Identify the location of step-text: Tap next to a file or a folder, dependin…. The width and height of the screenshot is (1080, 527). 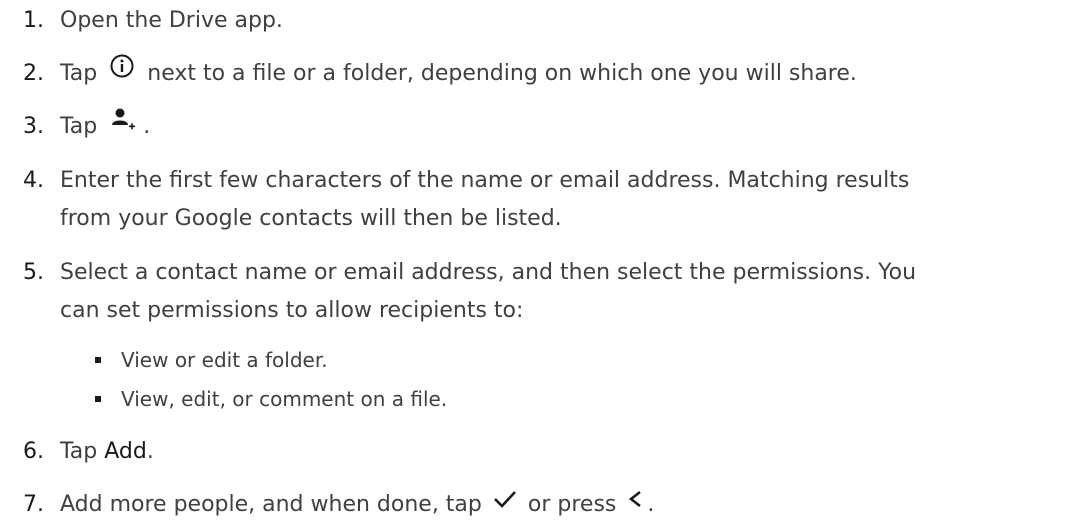
(567, 73).